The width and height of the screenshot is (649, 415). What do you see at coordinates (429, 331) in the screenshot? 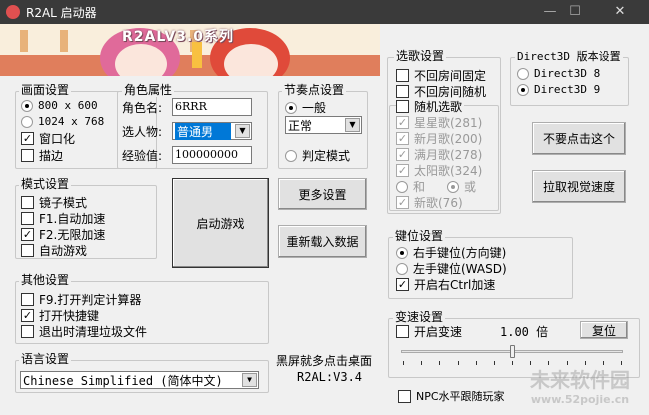
I see `enable-speed-checkbox: 开启变速` at bounding box center [429, 331].